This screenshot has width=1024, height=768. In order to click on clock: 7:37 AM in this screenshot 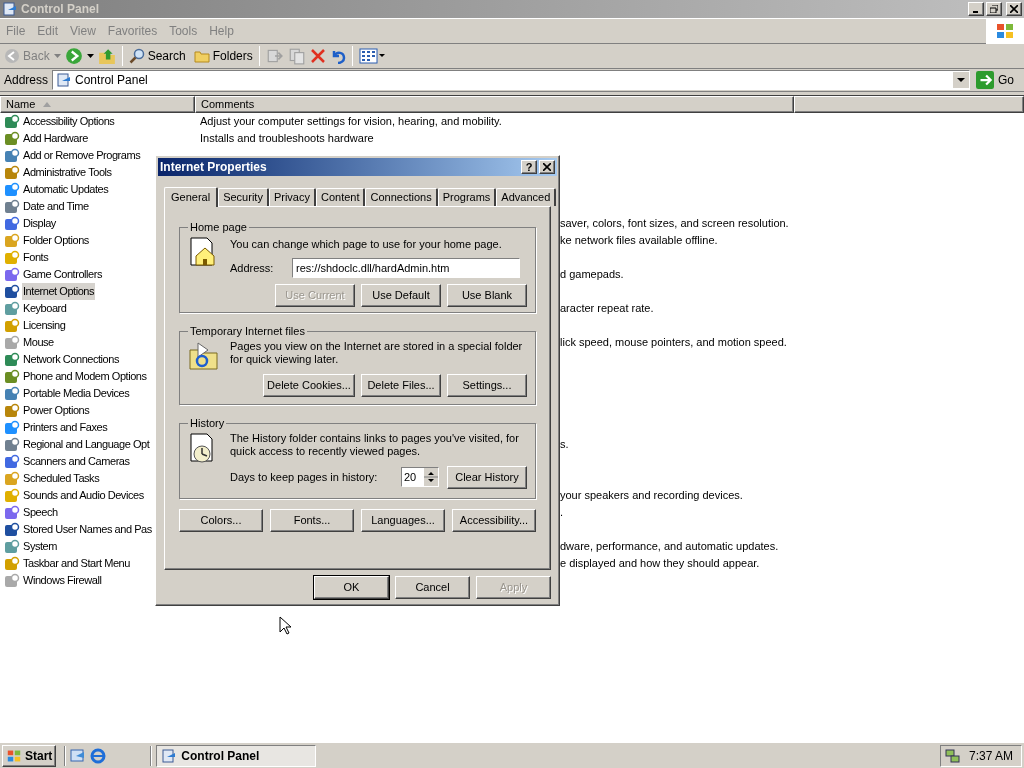, I will do `click(991, 756)`.